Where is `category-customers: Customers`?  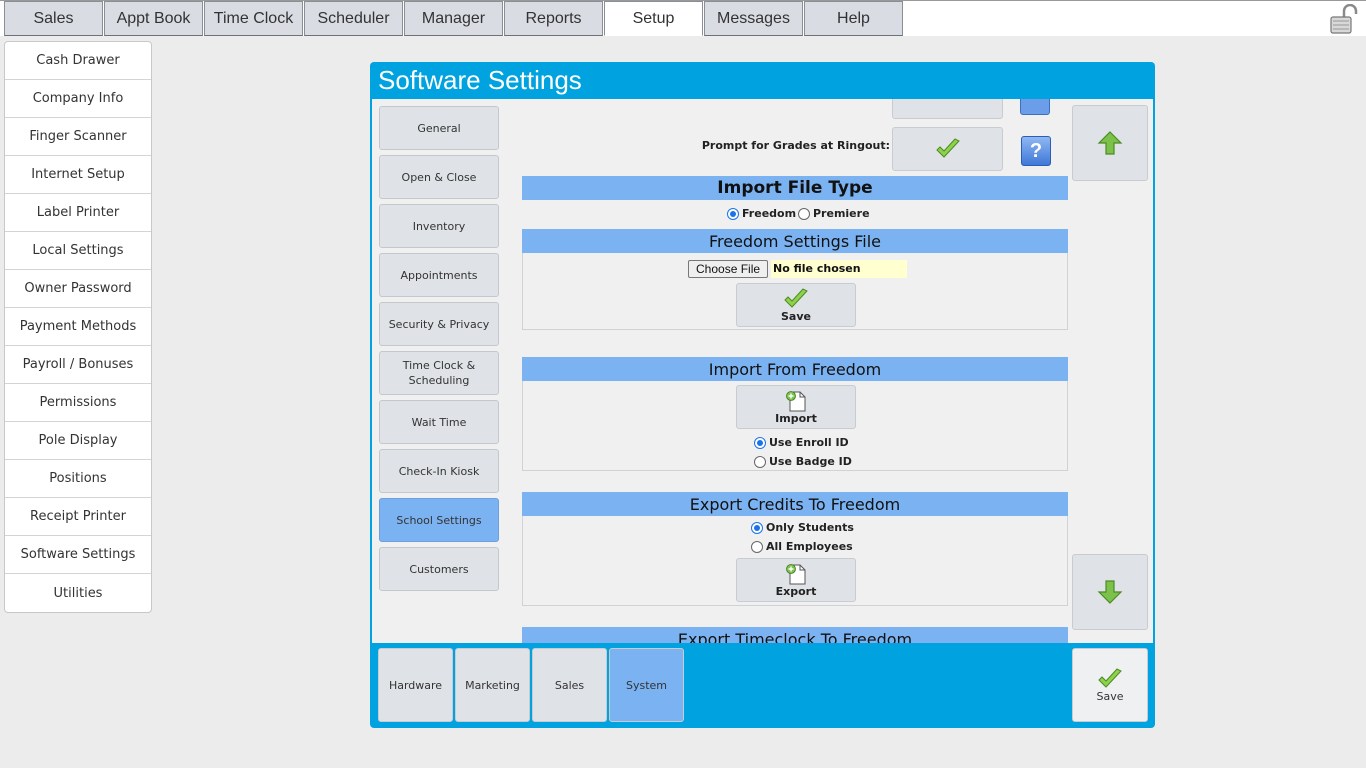
category-customers: Customers is located at coordinates (439, 569).